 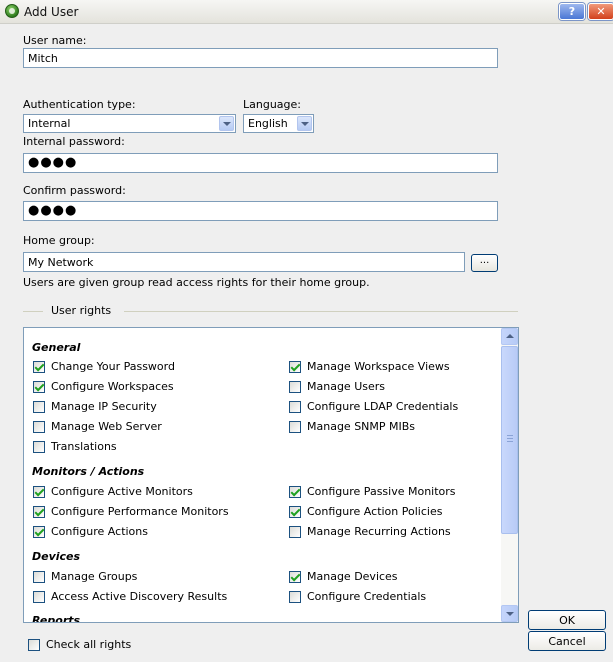 I want to click on username-label: User name:, so click(x=55, y=40).